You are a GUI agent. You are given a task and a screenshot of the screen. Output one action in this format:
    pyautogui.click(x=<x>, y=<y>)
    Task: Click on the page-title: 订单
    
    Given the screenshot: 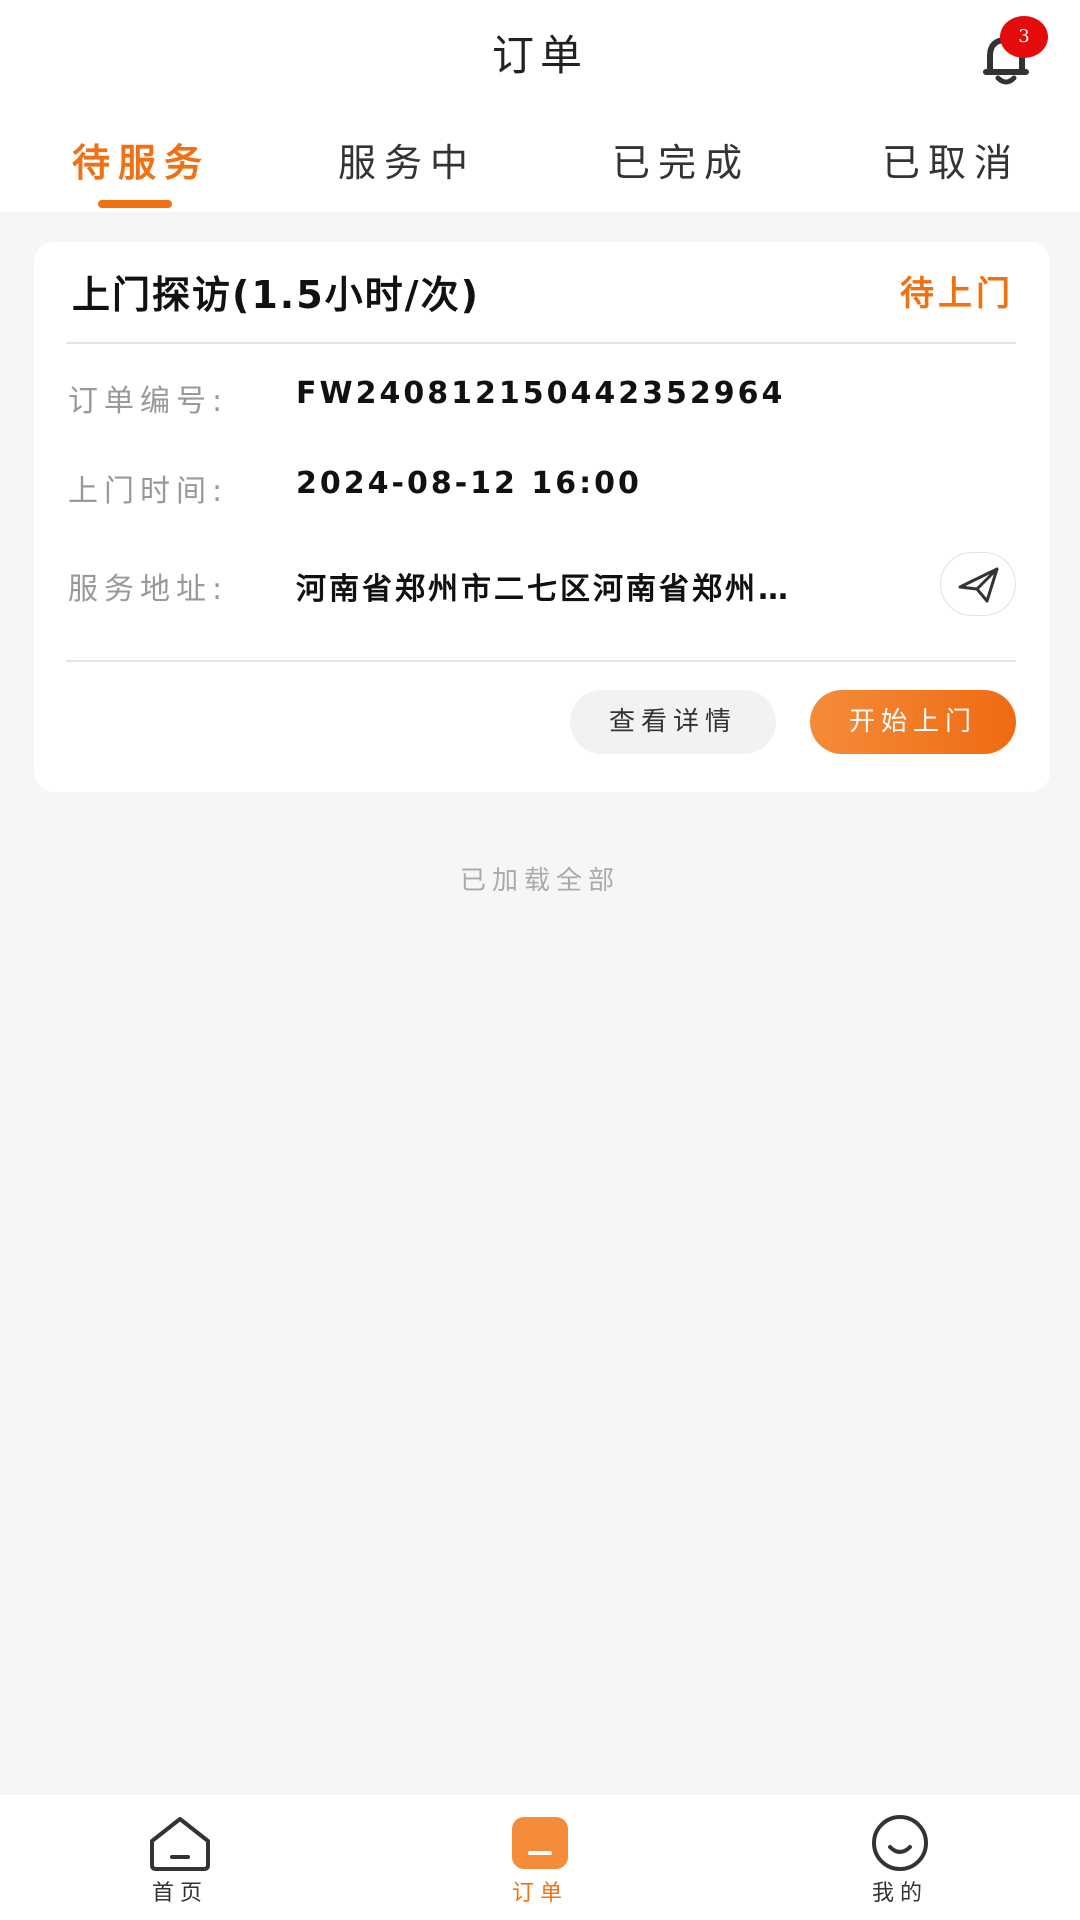 What is the action you would take?
    pyautogui.click(x=539, y=55)
    